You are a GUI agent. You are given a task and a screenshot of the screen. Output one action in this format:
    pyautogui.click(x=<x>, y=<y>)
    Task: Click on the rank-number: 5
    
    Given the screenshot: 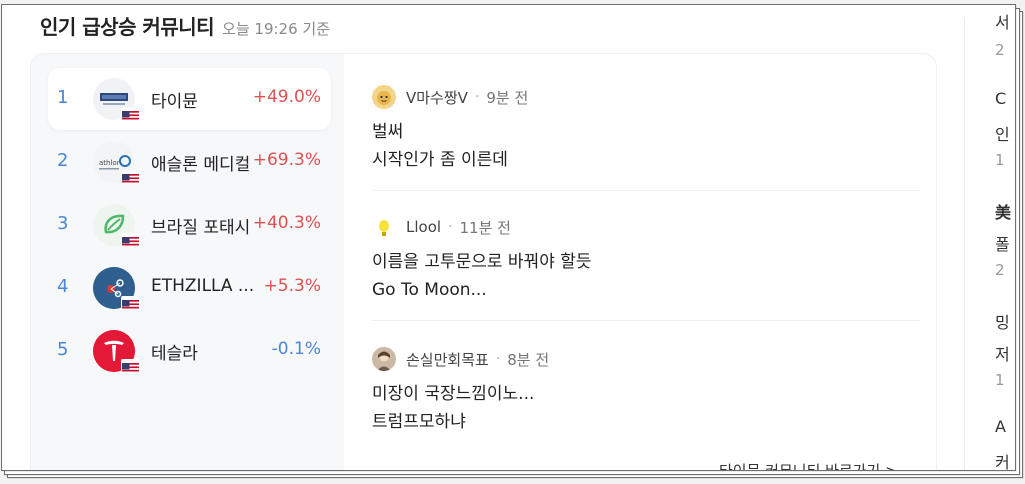 What is the action you would take?
    pyautogui.click(x=63, y=349)
    